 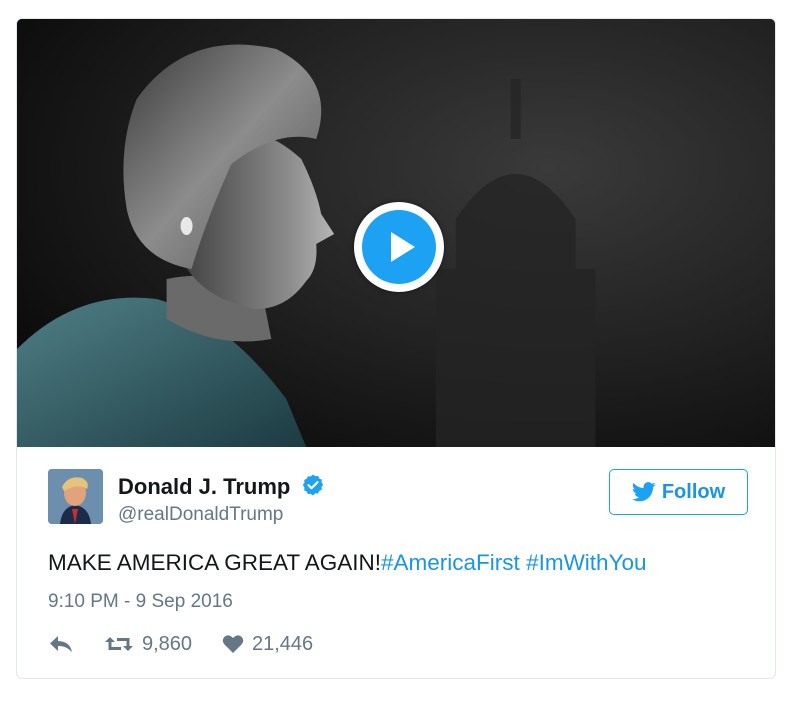 I want to click on hashtag-america-first: #AmericaFirst, so click(x=450, y=562).